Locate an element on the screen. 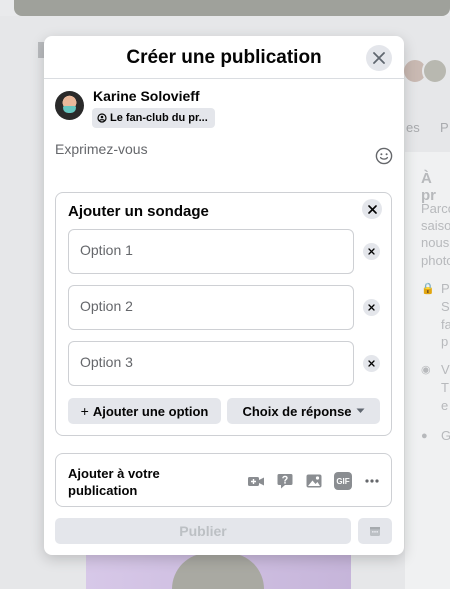  poll-option-input: Option 3 is located at coordinates (211, 363).